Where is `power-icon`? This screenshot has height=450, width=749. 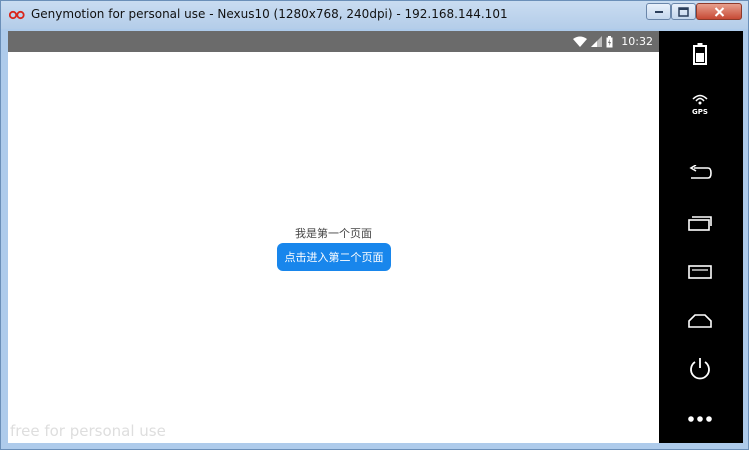
power-icon is located at coordinates (700, 369).